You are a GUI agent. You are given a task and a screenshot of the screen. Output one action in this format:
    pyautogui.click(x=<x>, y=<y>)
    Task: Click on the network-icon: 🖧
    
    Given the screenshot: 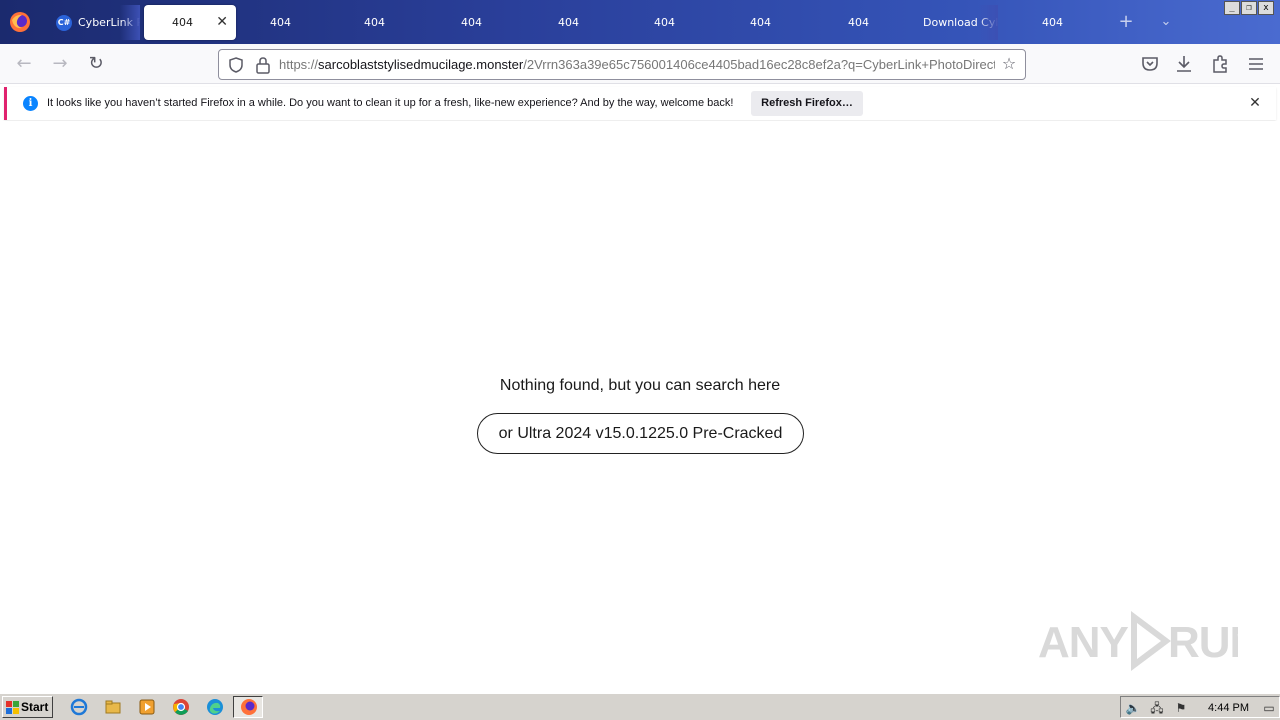 What is the action you would take?
    pyautogui.click(x=1157, y=708)
    